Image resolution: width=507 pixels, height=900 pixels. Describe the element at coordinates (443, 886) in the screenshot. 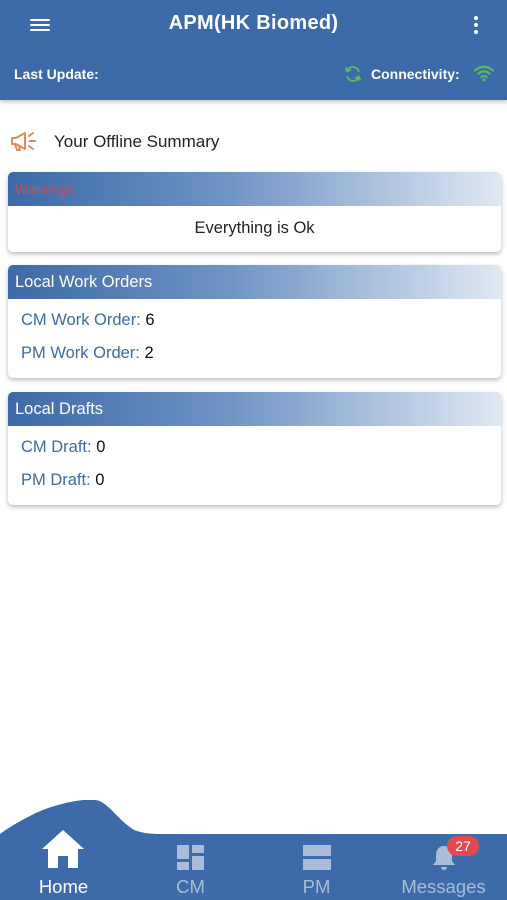

I see `tab-messages-label: Messages` at that location.